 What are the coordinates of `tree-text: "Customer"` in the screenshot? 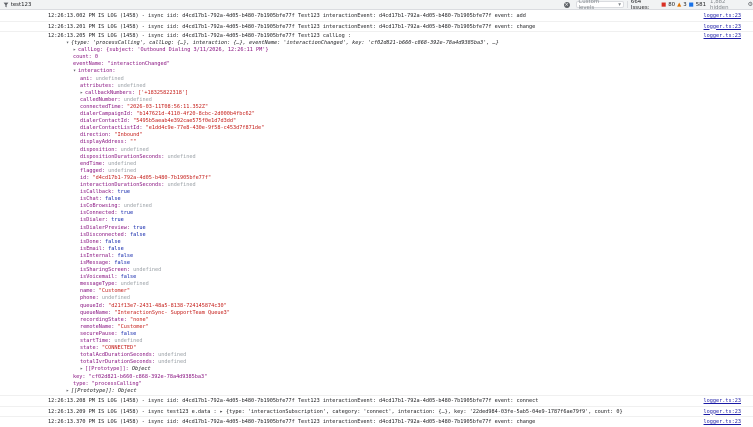 It's located at (114, 291).